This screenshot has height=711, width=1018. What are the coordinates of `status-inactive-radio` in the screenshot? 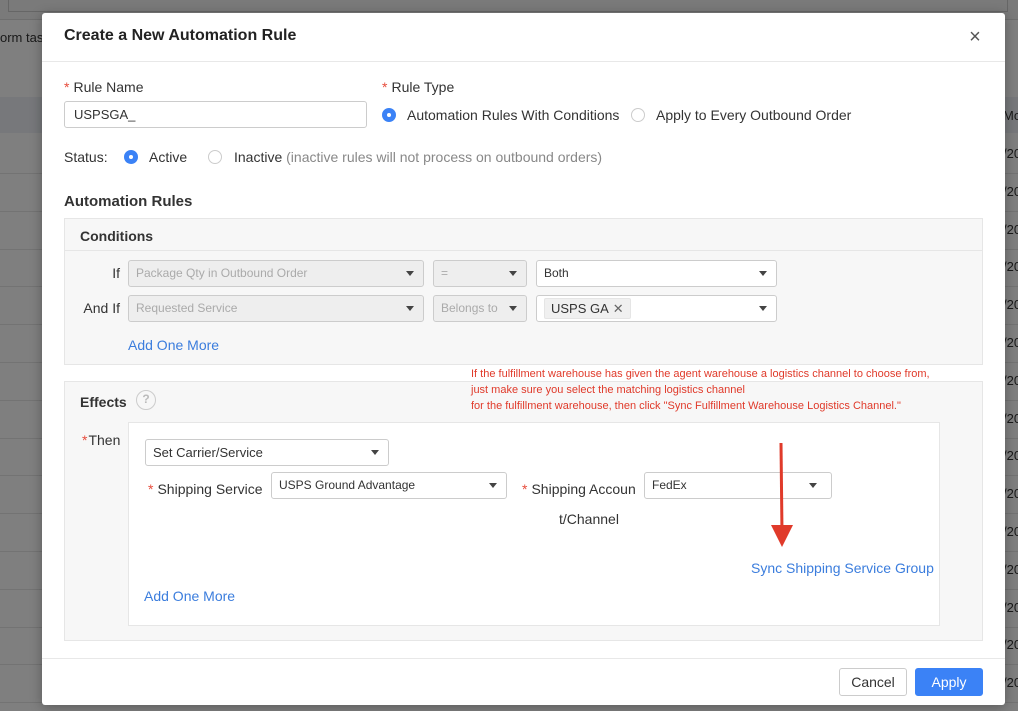 It's located at (215, 157).